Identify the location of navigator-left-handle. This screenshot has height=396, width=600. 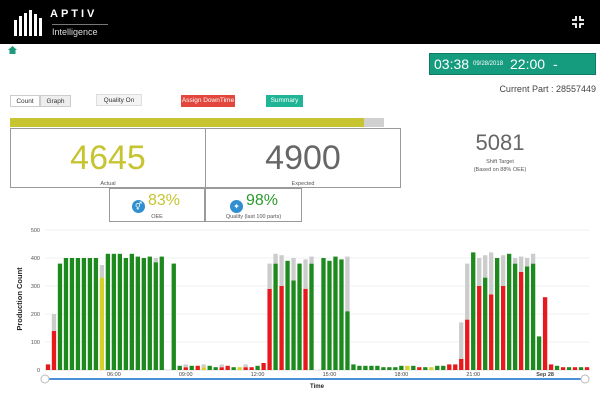
(45, 379).